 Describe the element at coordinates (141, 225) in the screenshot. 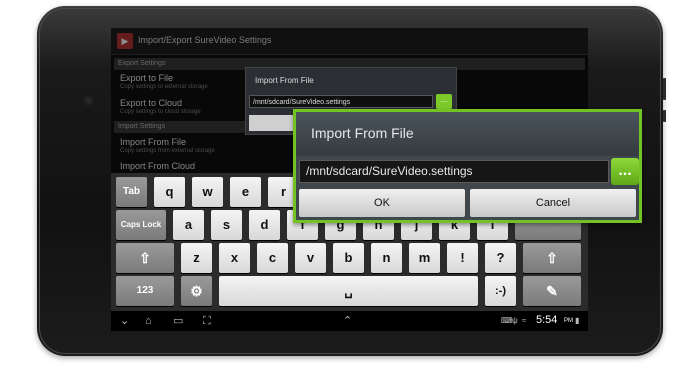

I see `key-caps-lock: Caps Lock` at that location.